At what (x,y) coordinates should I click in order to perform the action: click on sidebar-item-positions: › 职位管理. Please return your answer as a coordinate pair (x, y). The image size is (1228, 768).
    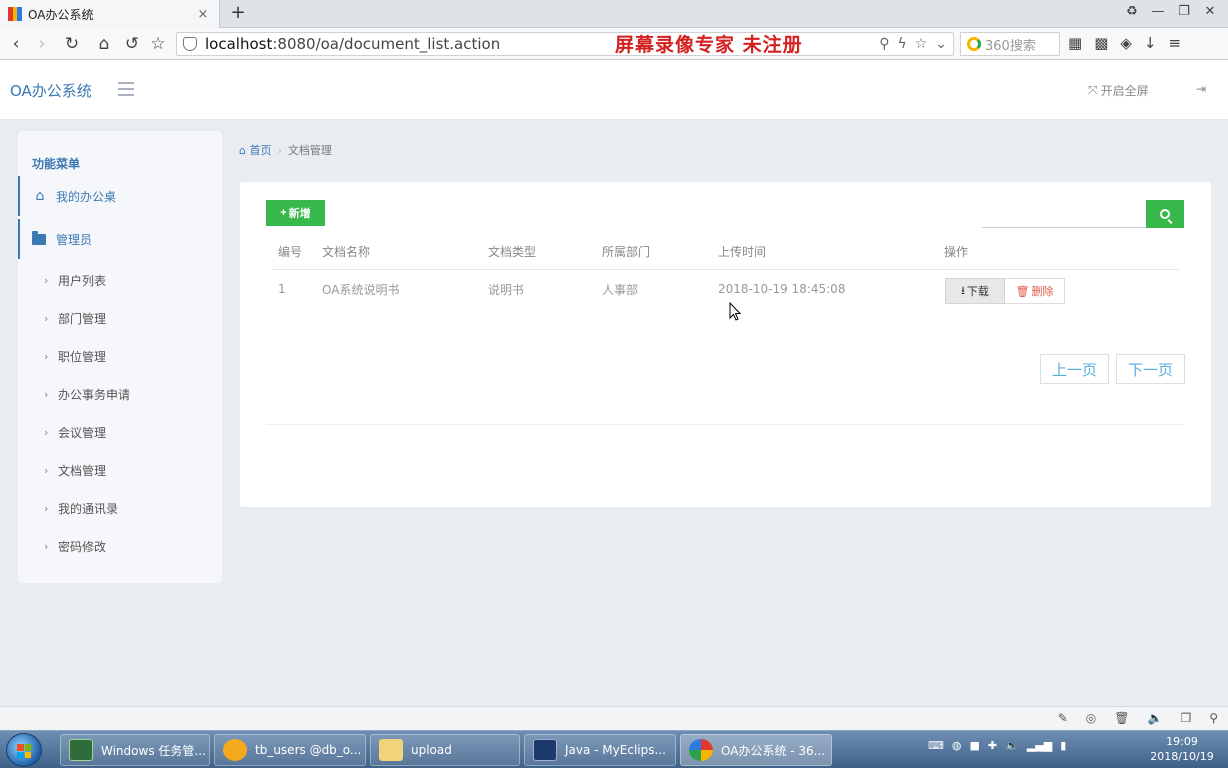
    Looking at the image, I should click on (75, 356).